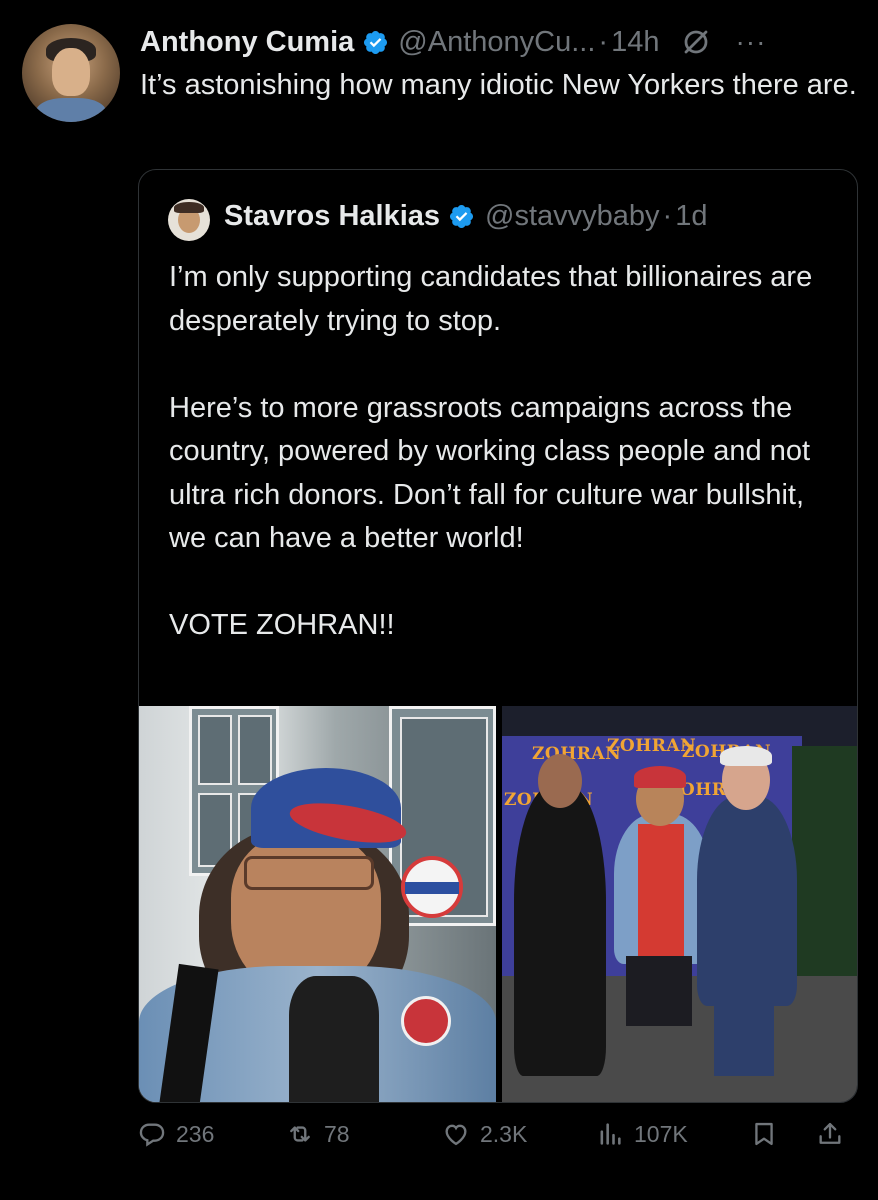 The width and height of the screenshot is (878, 1200). What do you see at coordinates (659, 991) in the screenshot?
I see `person-middle-legs` at bounding box center [659, 991].